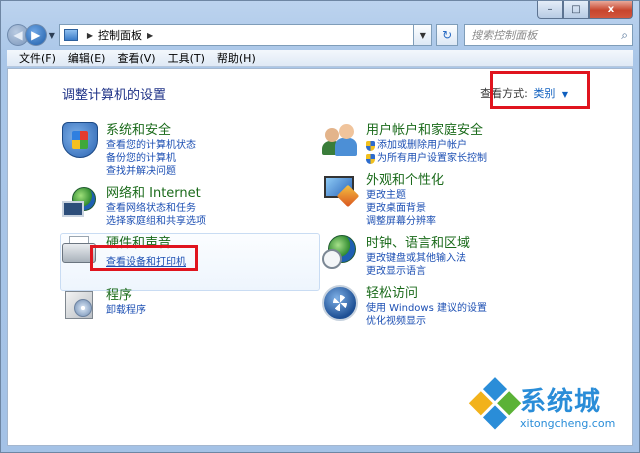 This screenshot has width=640, height=453. Describe the element at coordinates (405, 208) in the screenshot. I see `link-change-desktop-background: 更改桌面背景` at that location.